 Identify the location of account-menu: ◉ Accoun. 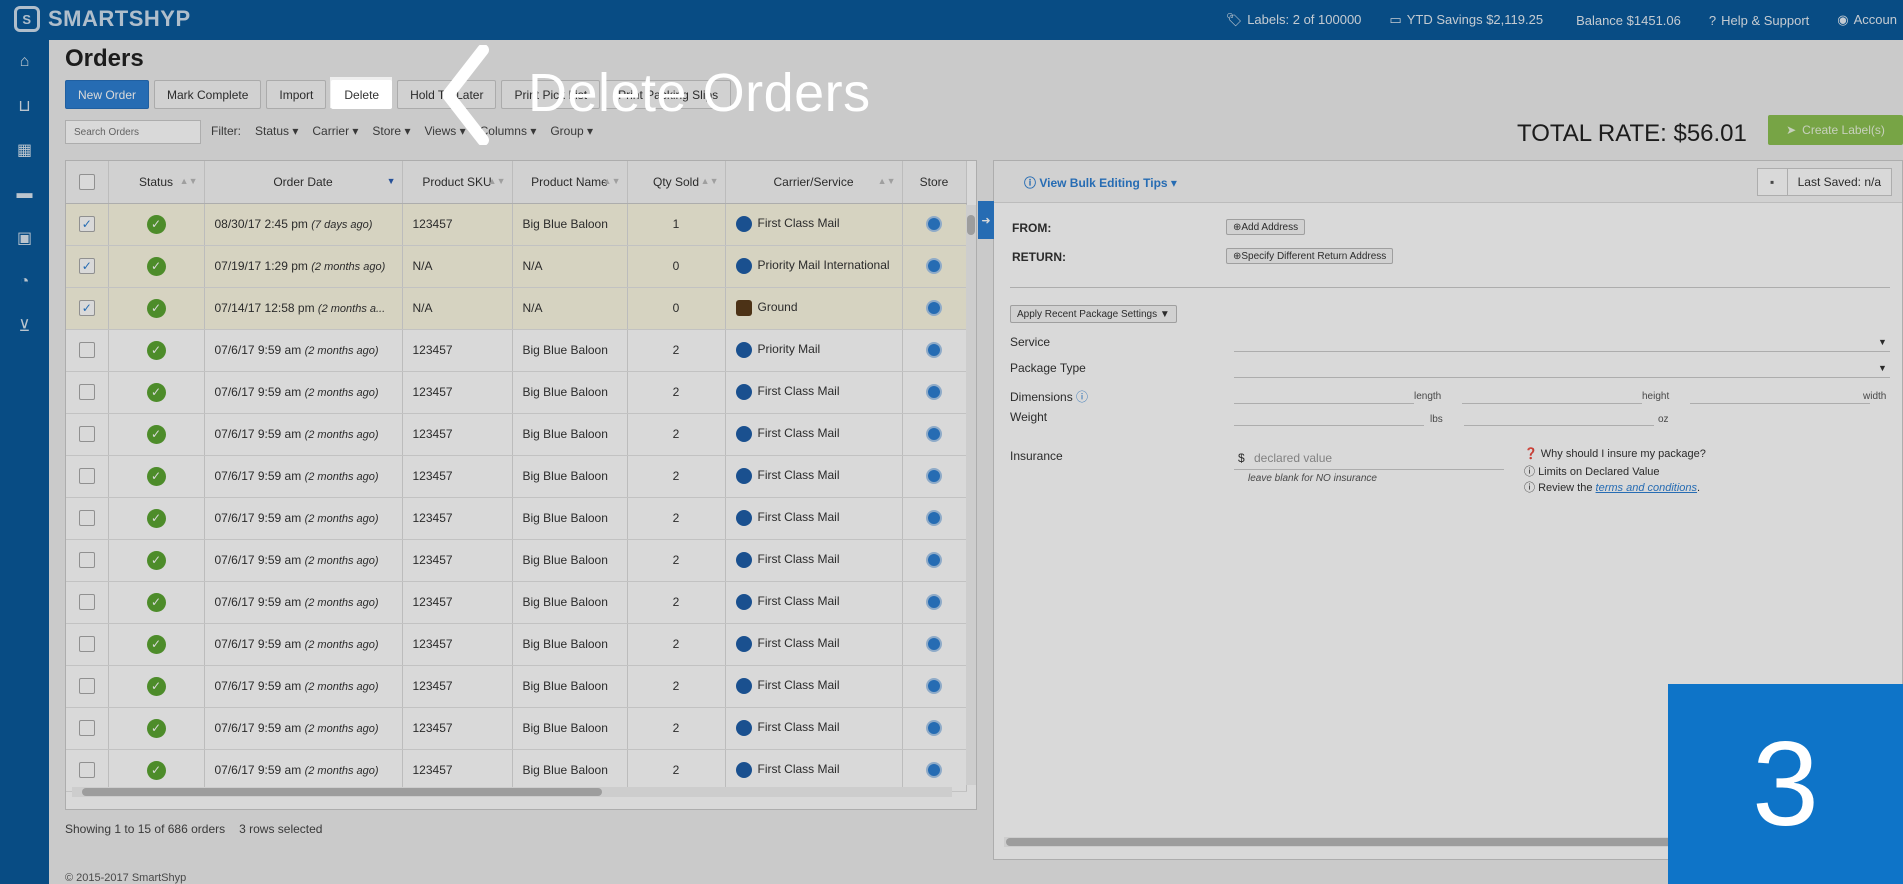
(1867, 20).